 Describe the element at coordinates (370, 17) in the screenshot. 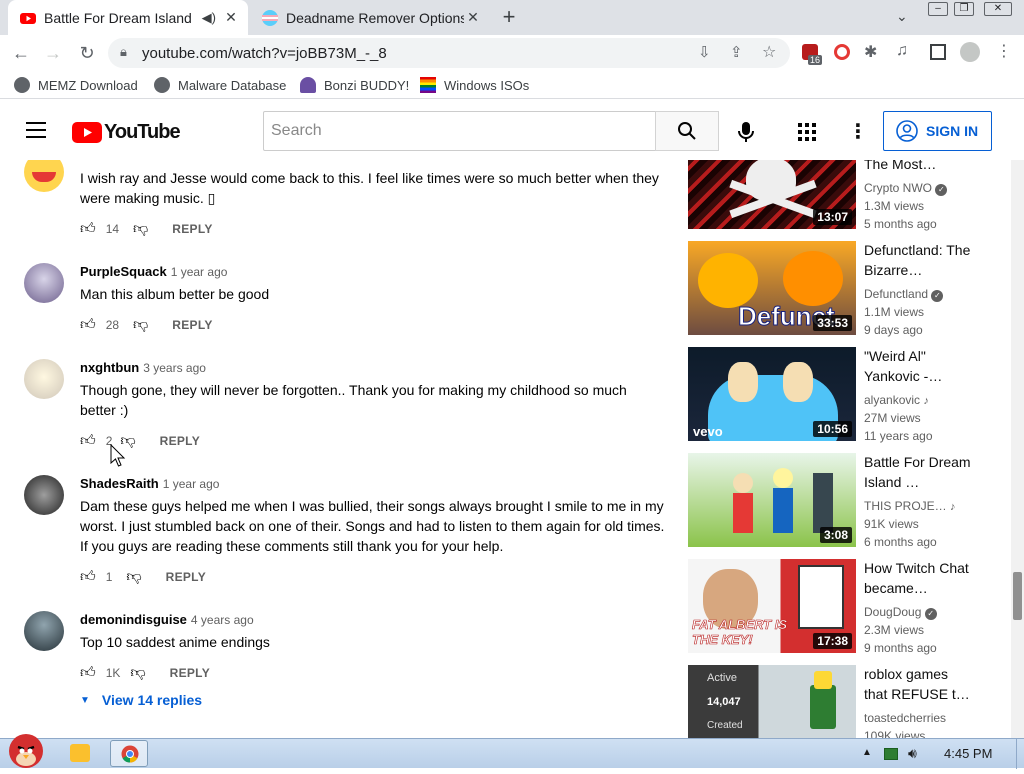

I see `tab-deadname-remover: Deadname Remover Options ✕` at that location.